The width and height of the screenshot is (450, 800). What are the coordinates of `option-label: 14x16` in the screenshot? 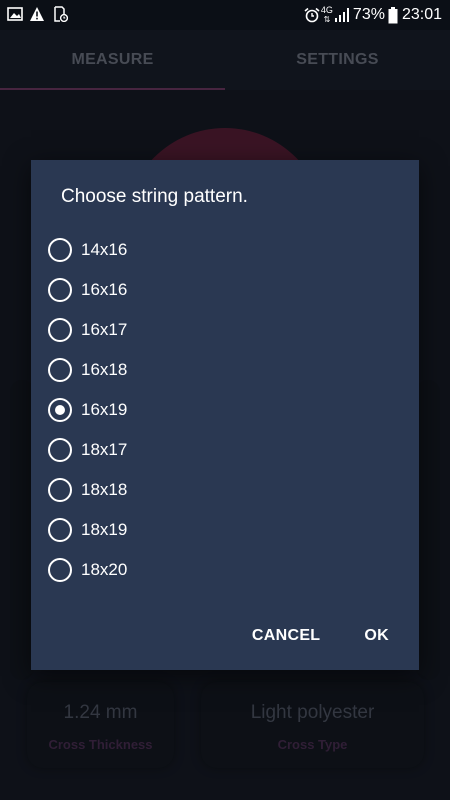 It's located at (104, 249).